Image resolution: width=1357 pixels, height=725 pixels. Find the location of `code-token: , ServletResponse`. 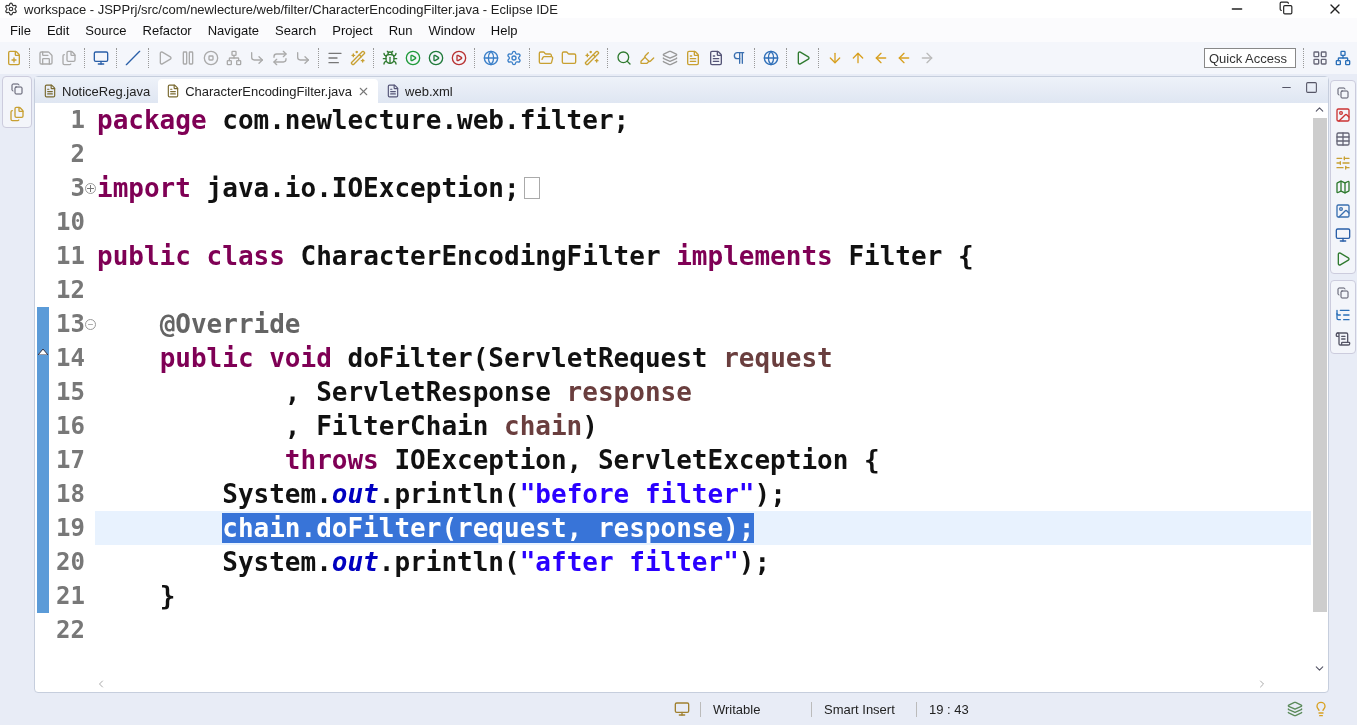

code-token: , ServletResponse is located at coordinates (417, 392).